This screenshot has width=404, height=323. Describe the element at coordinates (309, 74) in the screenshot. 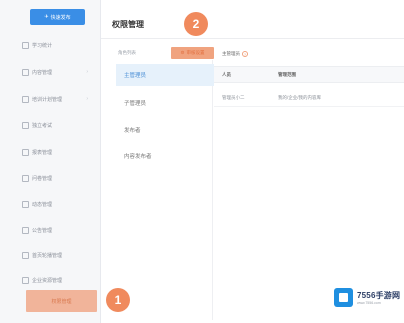

I see `table-header: 人员 管理范围` at that location.